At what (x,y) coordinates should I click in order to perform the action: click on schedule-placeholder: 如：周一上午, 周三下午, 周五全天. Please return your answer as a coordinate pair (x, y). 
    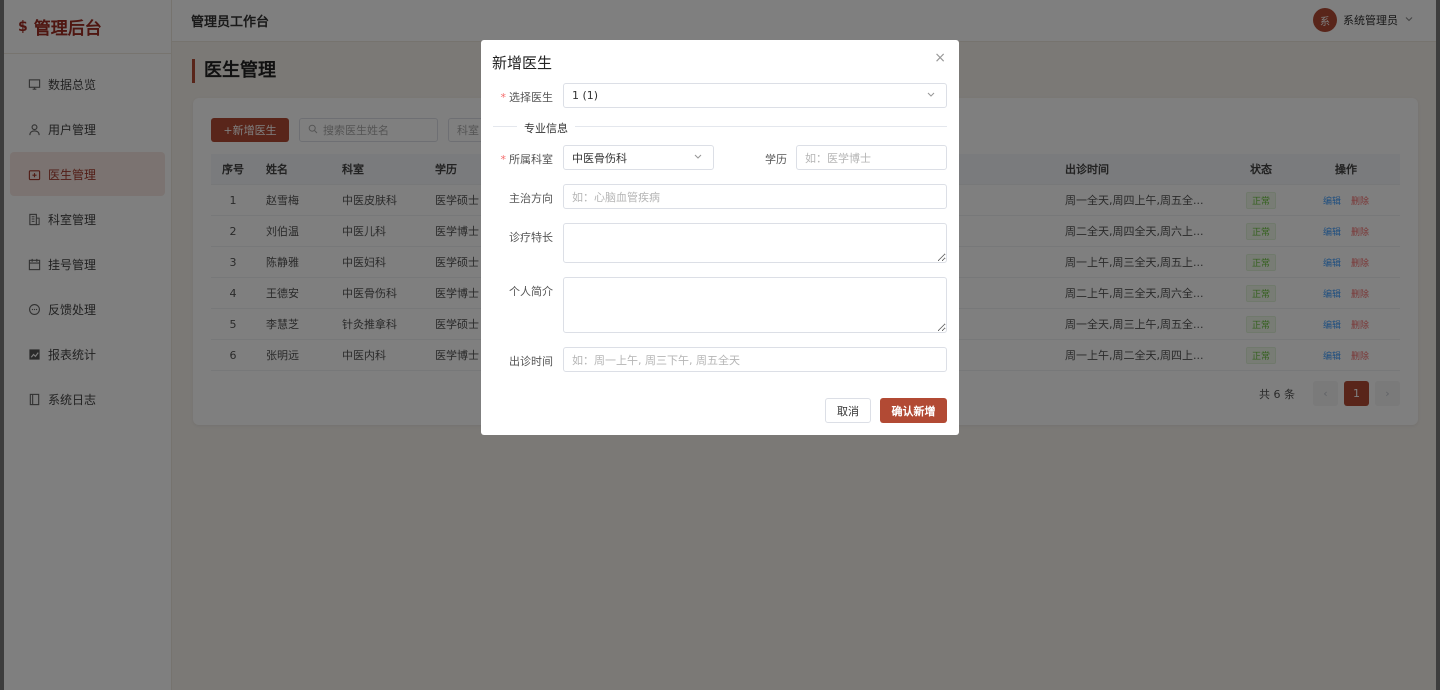
    Looking at the image, I should click on (656, 360).